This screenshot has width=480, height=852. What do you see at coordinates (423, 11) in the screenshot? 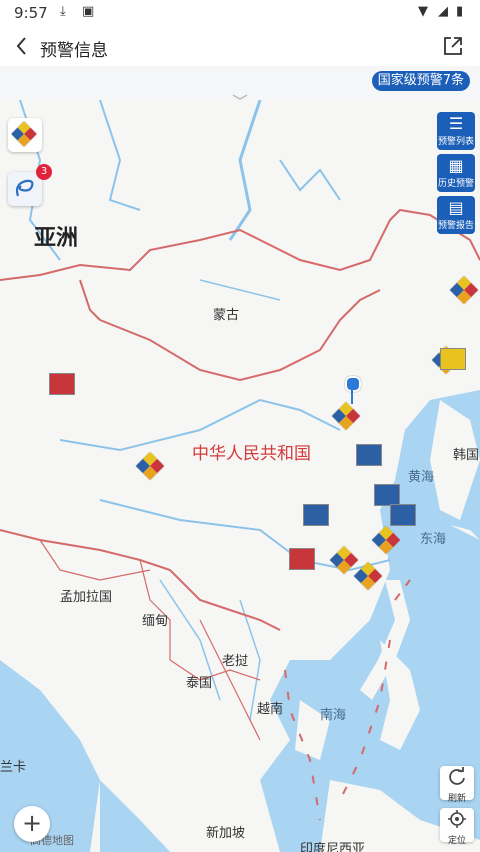
I see `wifi-icon: ▼` at bounding box center [423, 11].